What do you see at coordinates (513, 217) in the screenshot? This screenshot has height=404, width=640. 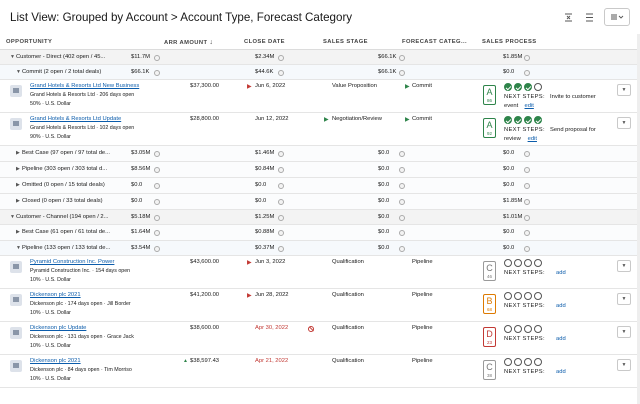 I see `group-process-total: $1.01M` at bounding box center [513, 217].